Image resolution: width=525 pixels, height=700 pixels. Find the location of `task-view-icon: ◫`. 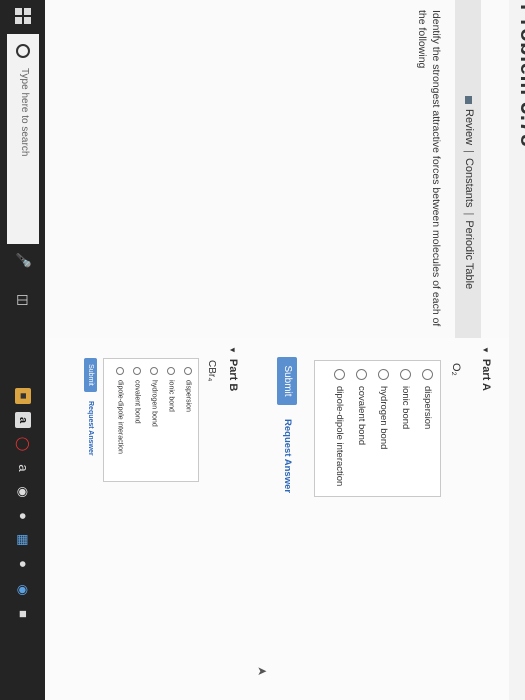

task-view-icon: ◫ is located at coordinates (23, 300).